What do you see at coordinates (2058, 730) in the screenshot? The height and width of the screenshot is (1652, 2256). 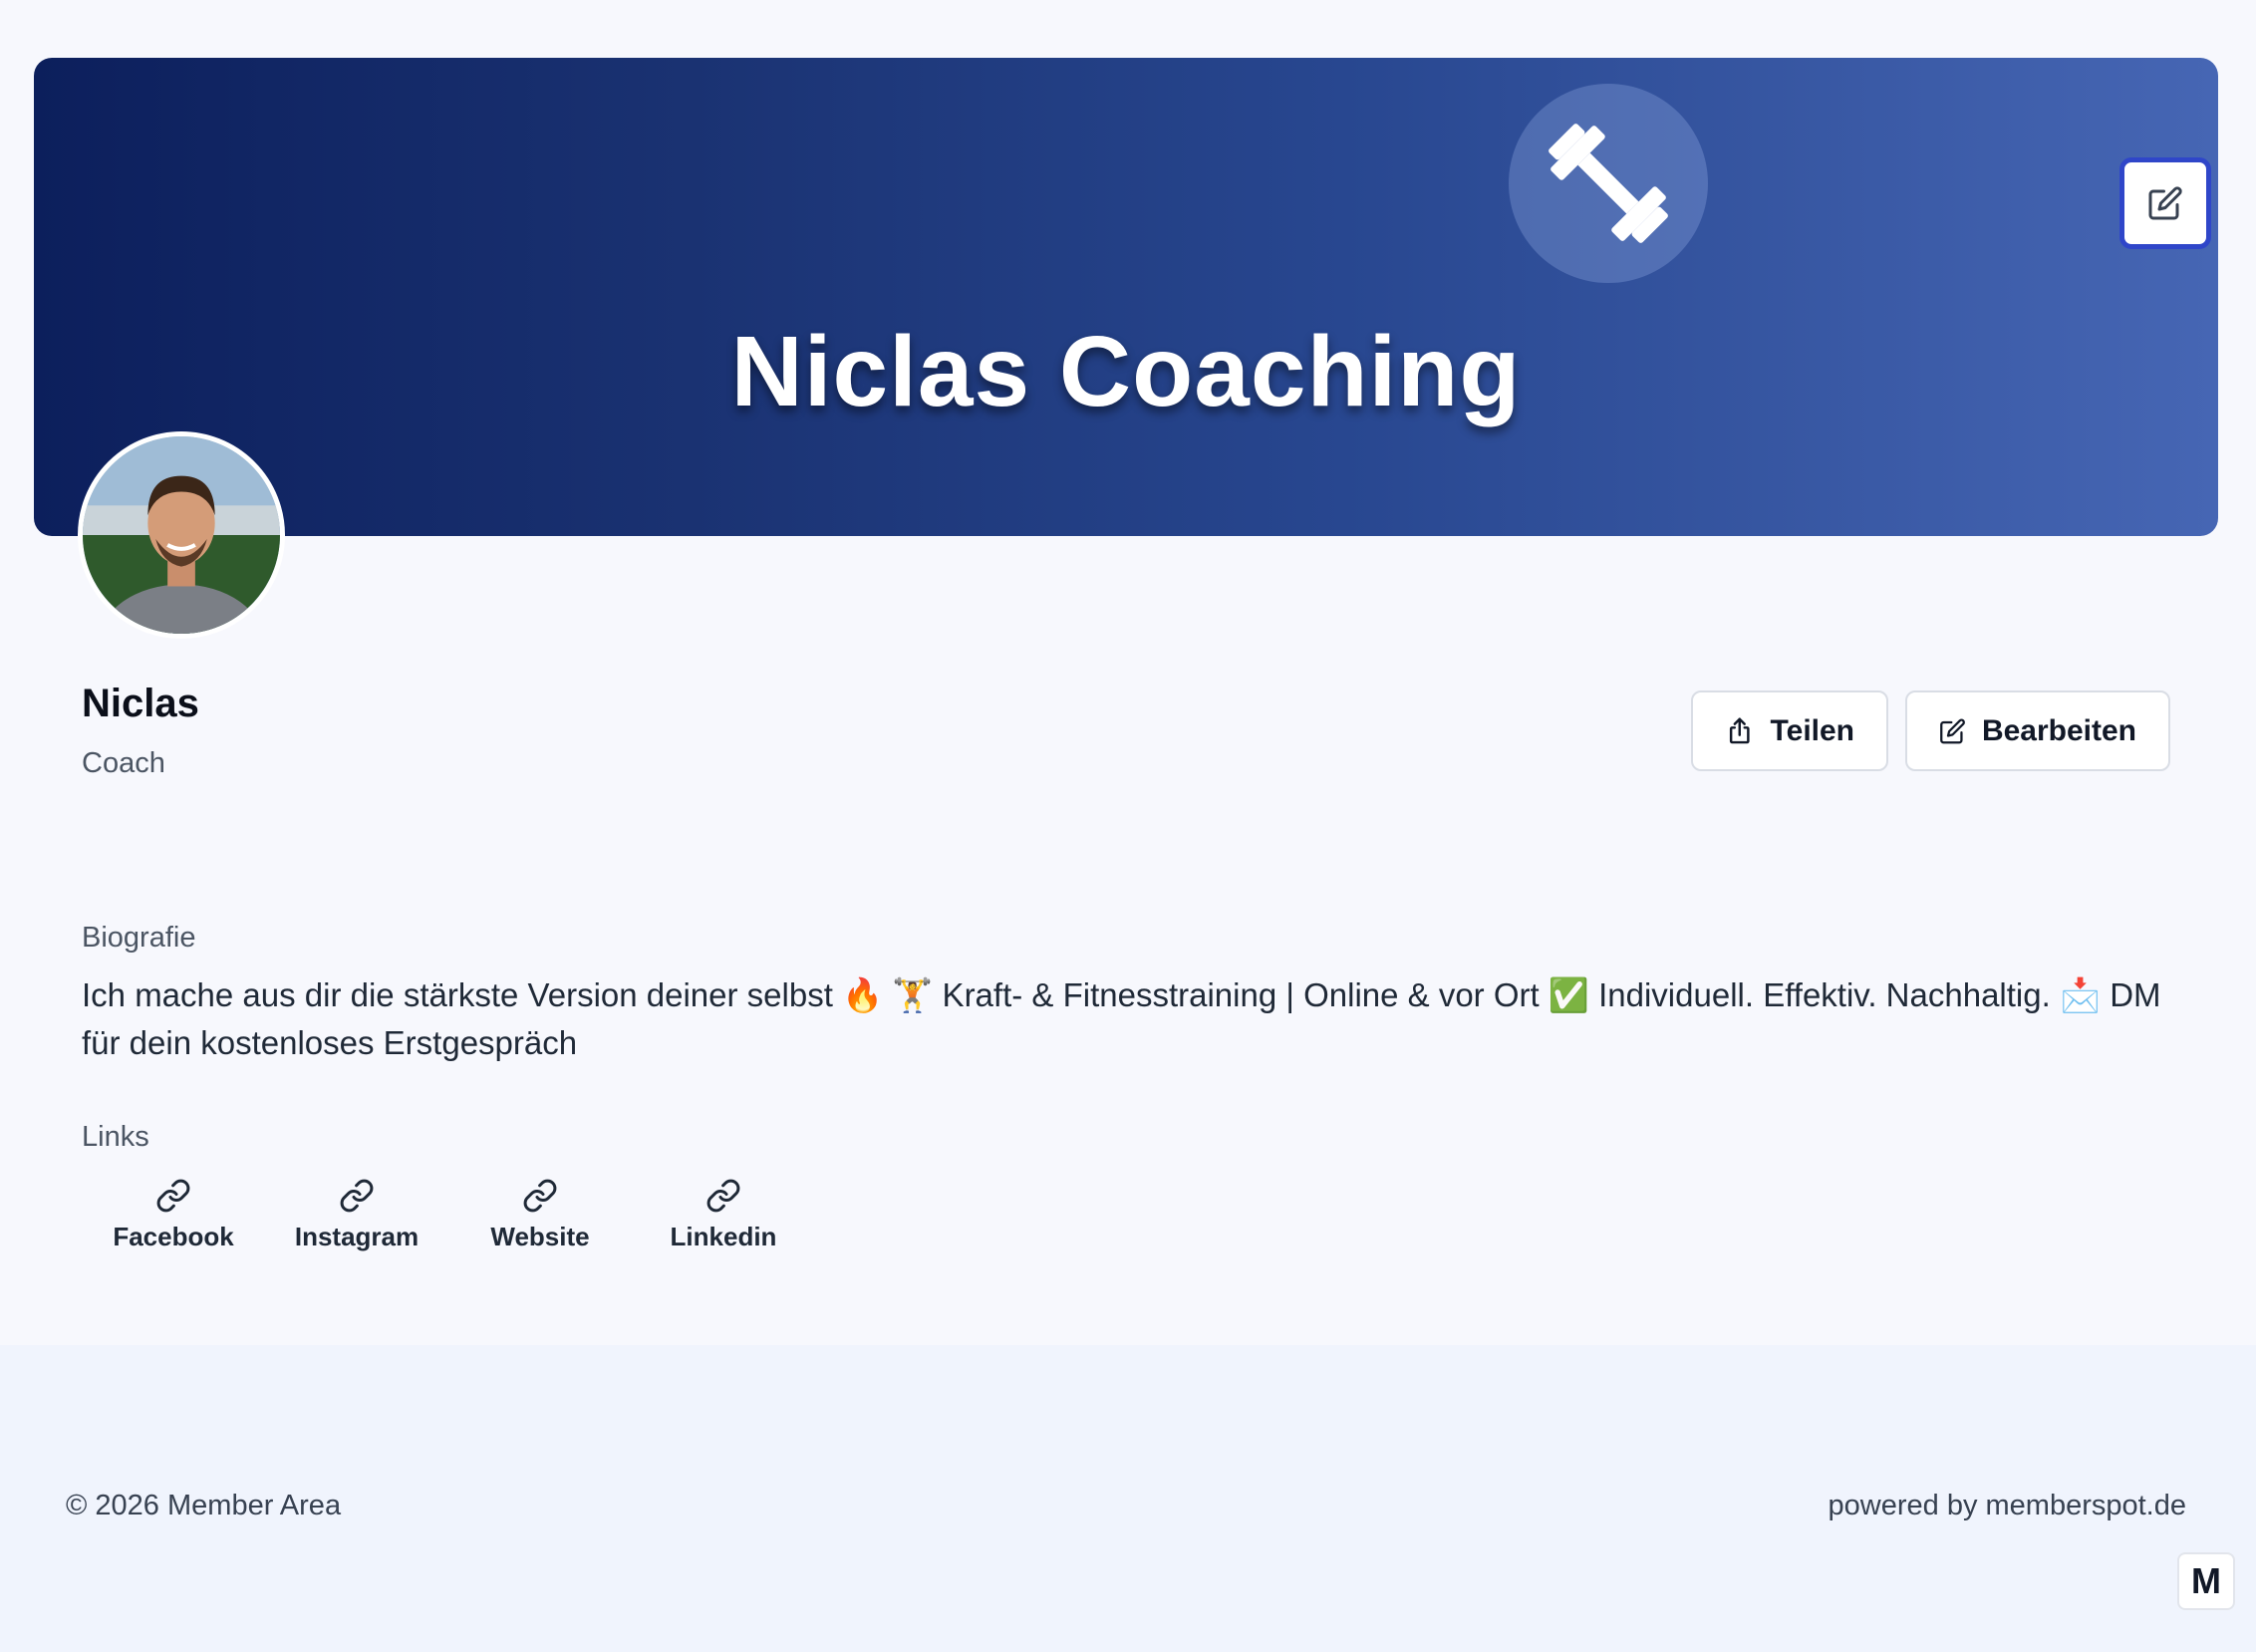 I see `edit-button-label: Bearbeiten` at bounding box center [2058, 730].